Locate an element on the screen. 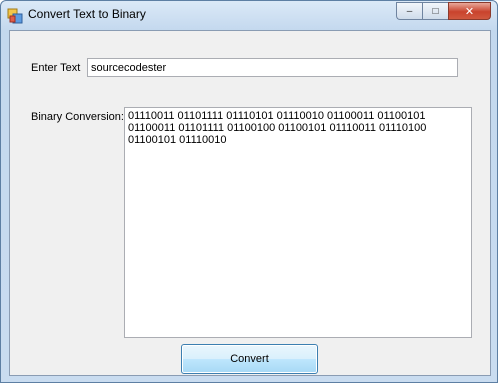 The height and width of the screenshot is (385, 500). minimize-button: ‒ is located at coordinates (409, 11).